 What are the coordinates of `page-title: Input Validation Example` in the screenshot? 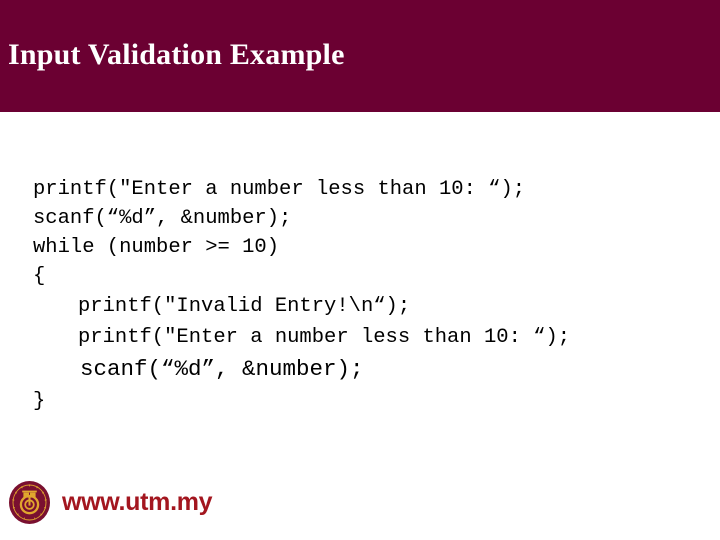 It's located at (176, 54).